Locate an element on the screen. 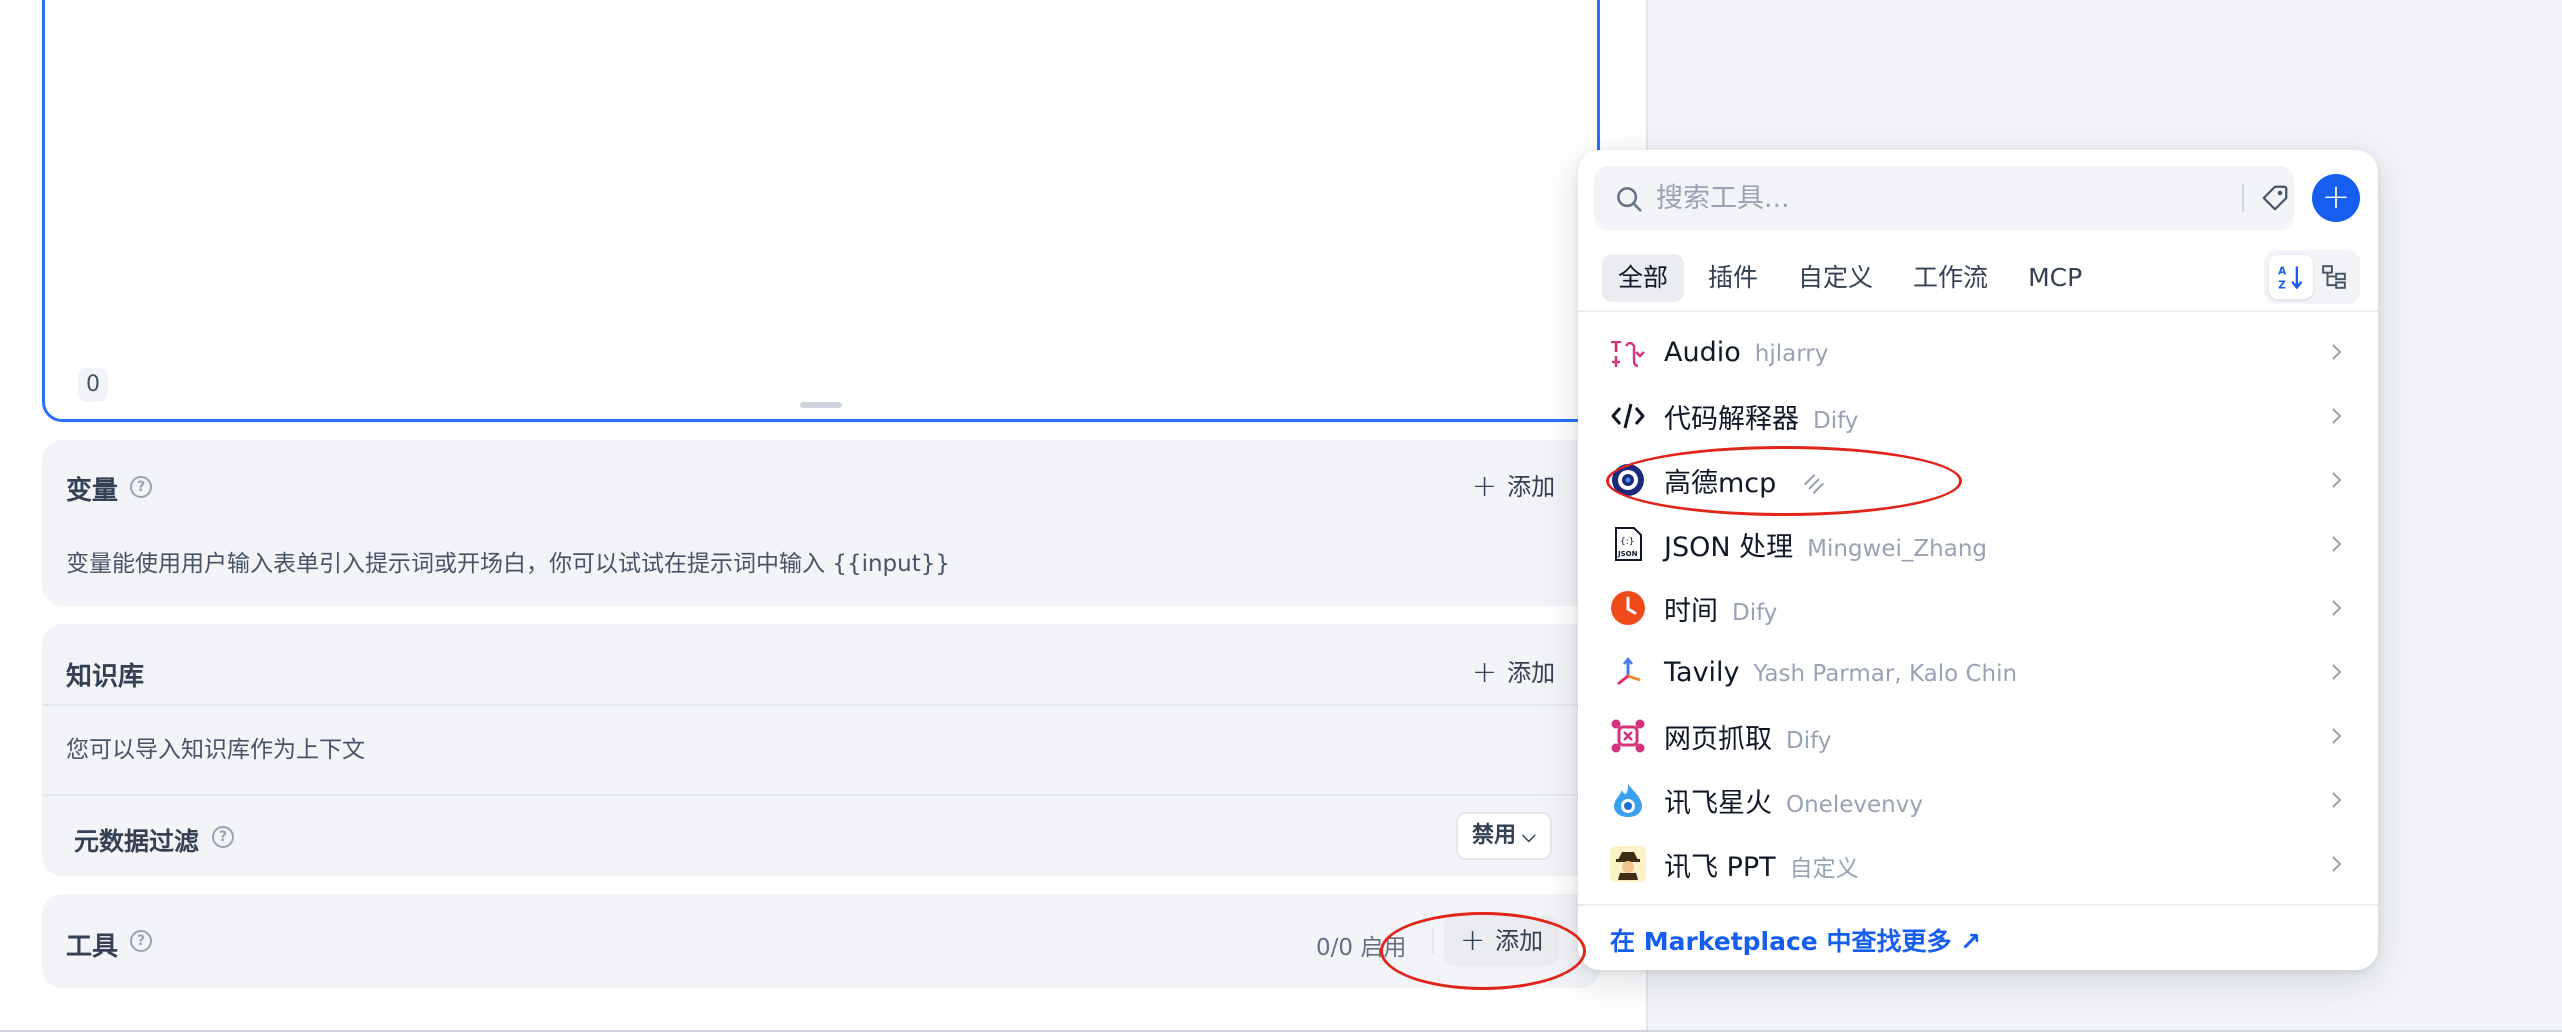  metadata-filter-label: 元数据过滤 is located at coordinates (137, 841).